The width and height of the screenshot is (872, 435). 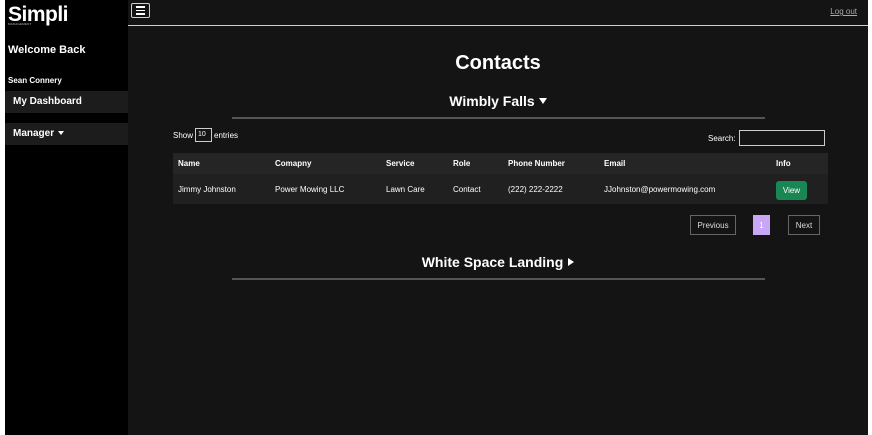 I want to click on pagination-page-button: 1, so click(x=761, y=225).